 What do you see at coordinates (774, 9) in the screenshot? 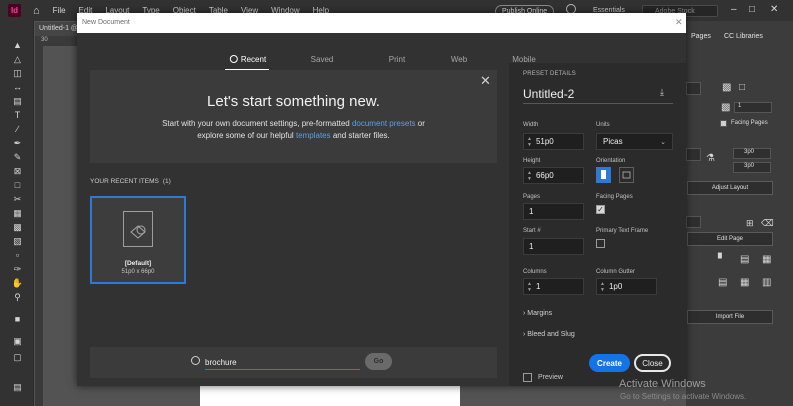
I see `close-window-icon: ✕` at bounding box center [774, 9].